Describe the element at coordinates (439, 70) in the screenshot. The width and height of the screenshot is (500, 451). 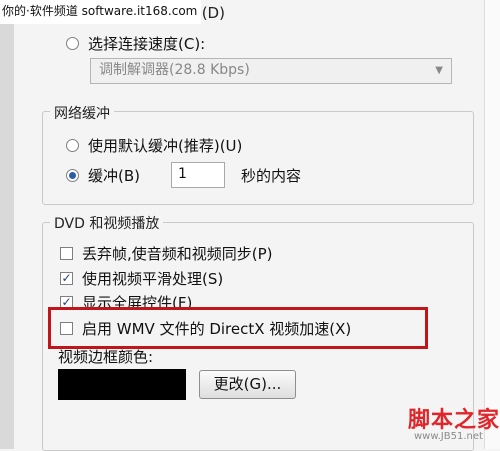
I see `chevron-down-icon: ▼` at that location.